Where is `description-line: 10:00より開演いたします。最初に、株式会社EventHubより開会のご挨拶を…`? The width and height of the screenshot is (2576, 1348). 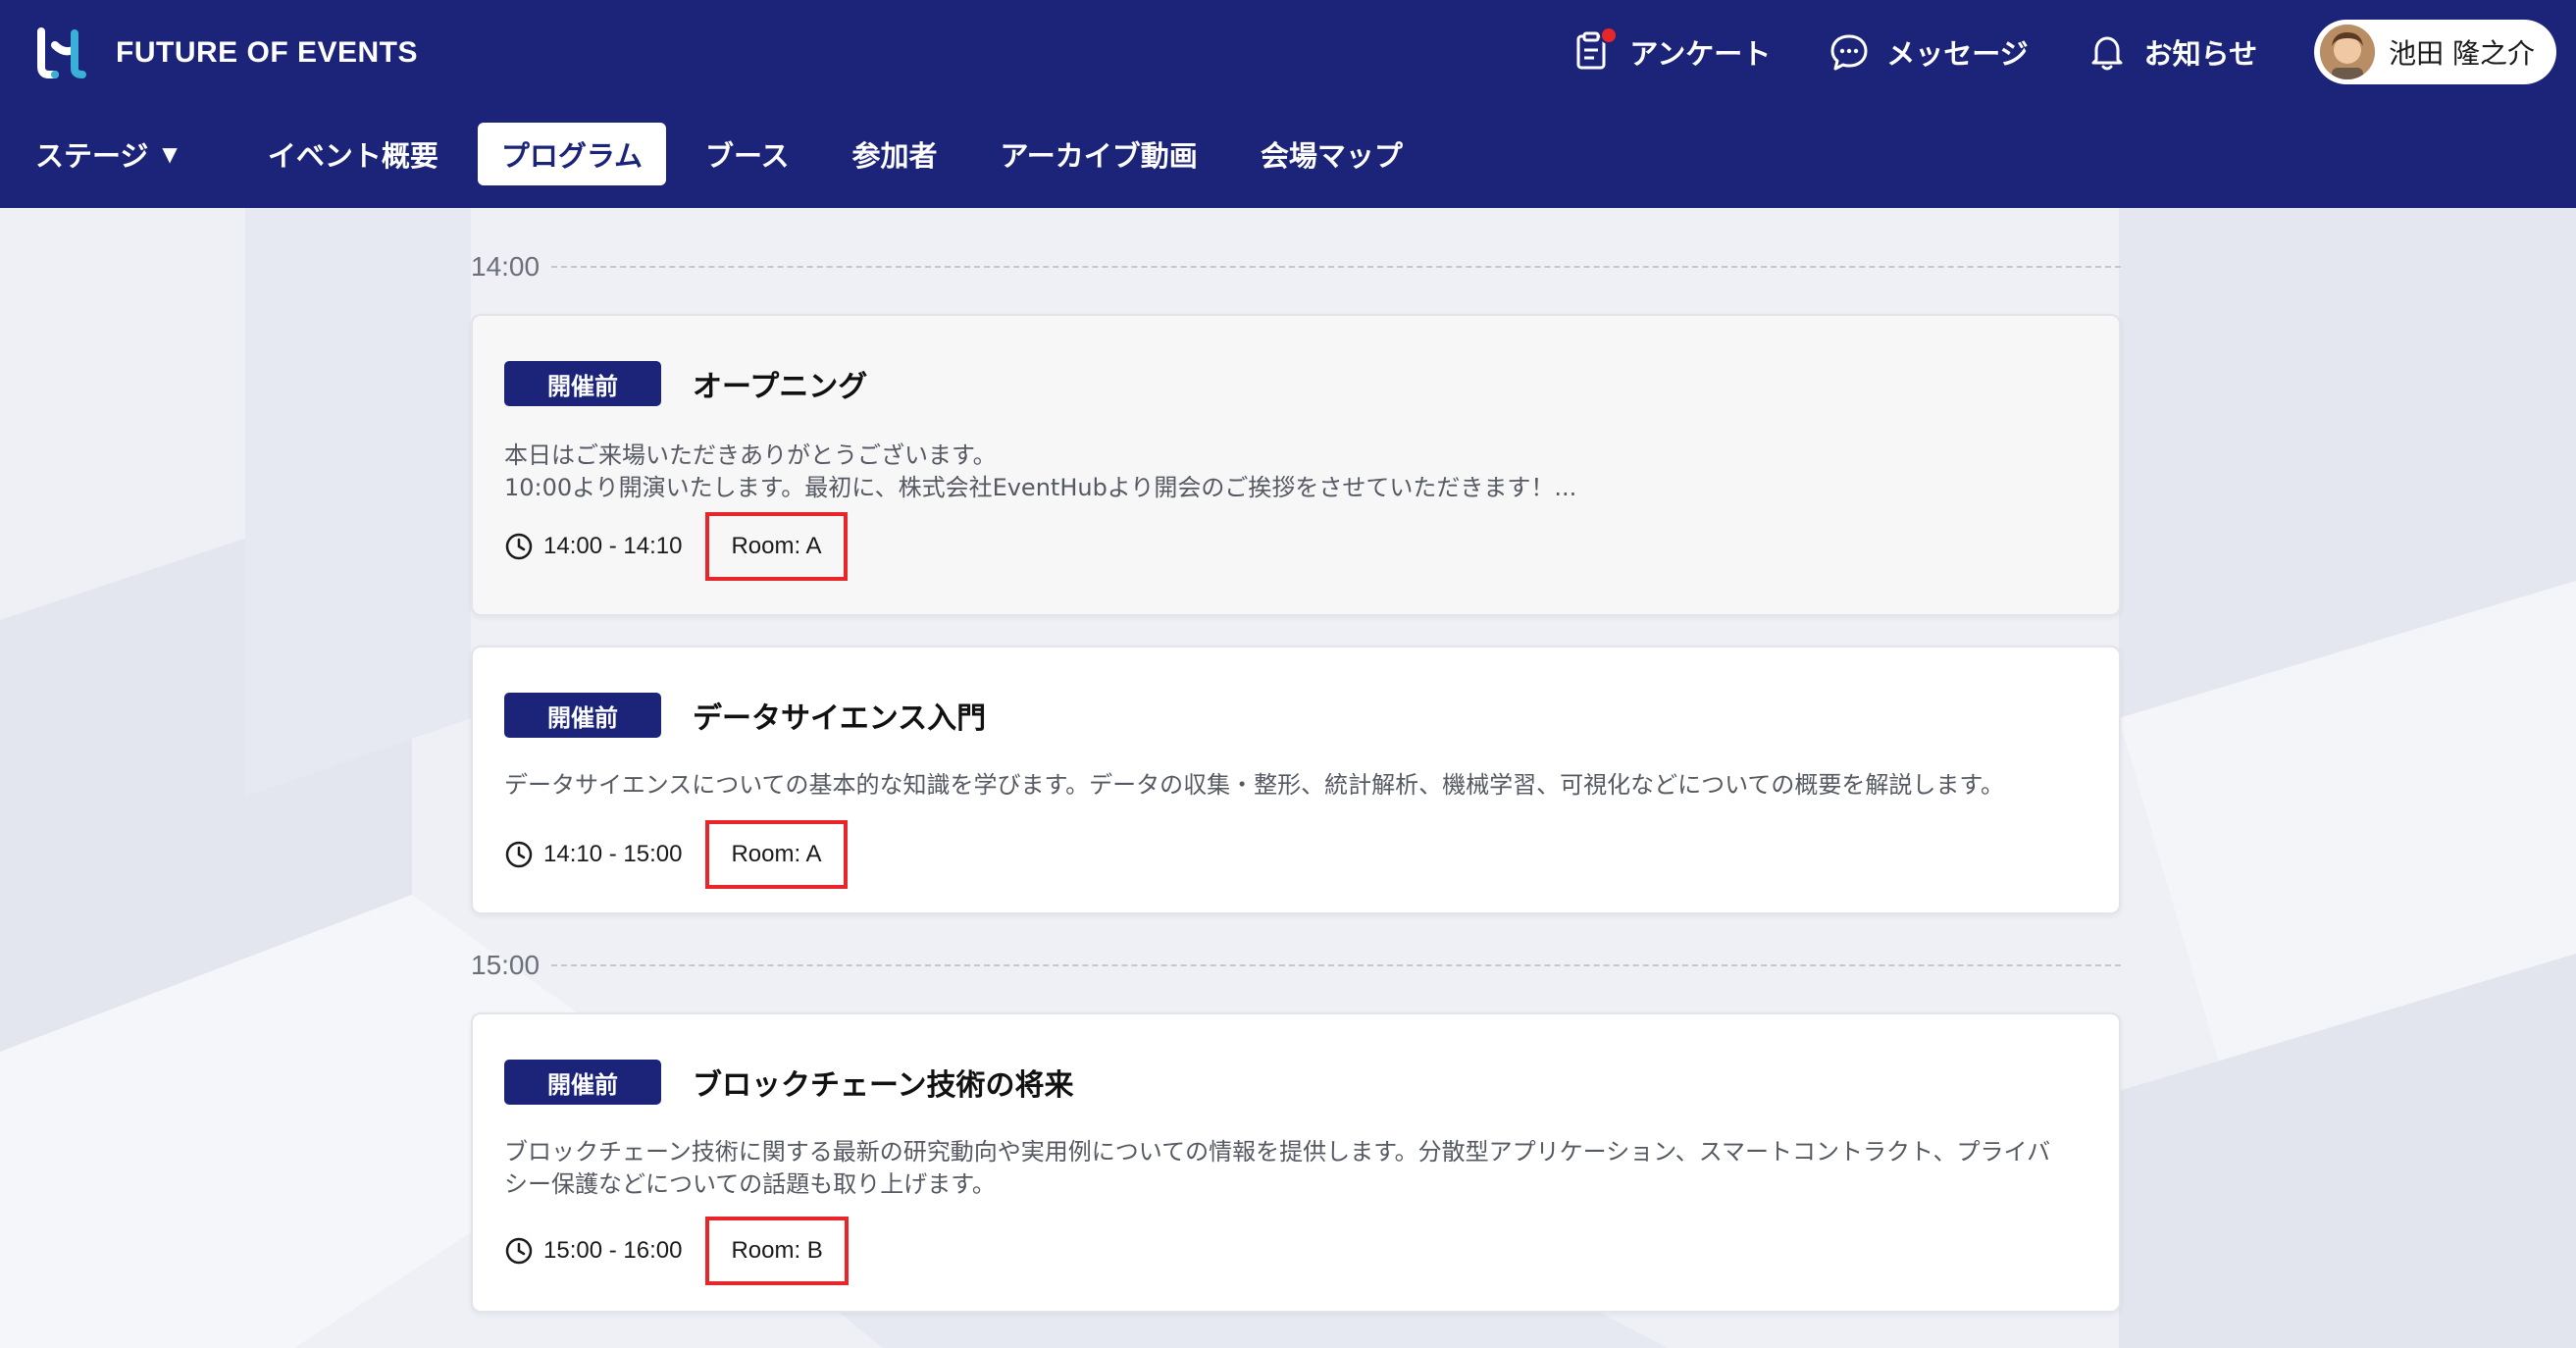
description-line: 10:00より開演いたします。最初に、株式会社EventHubより開会のご挨拶を… is located at coordinates (1040, 488).